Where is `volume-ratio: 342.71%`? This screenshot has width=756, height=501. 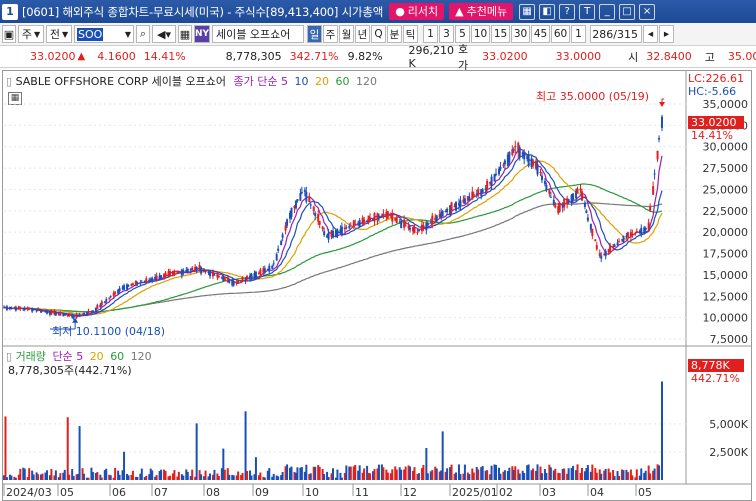
volume-ratio: 342.71% is located at coordinates (314, 56).